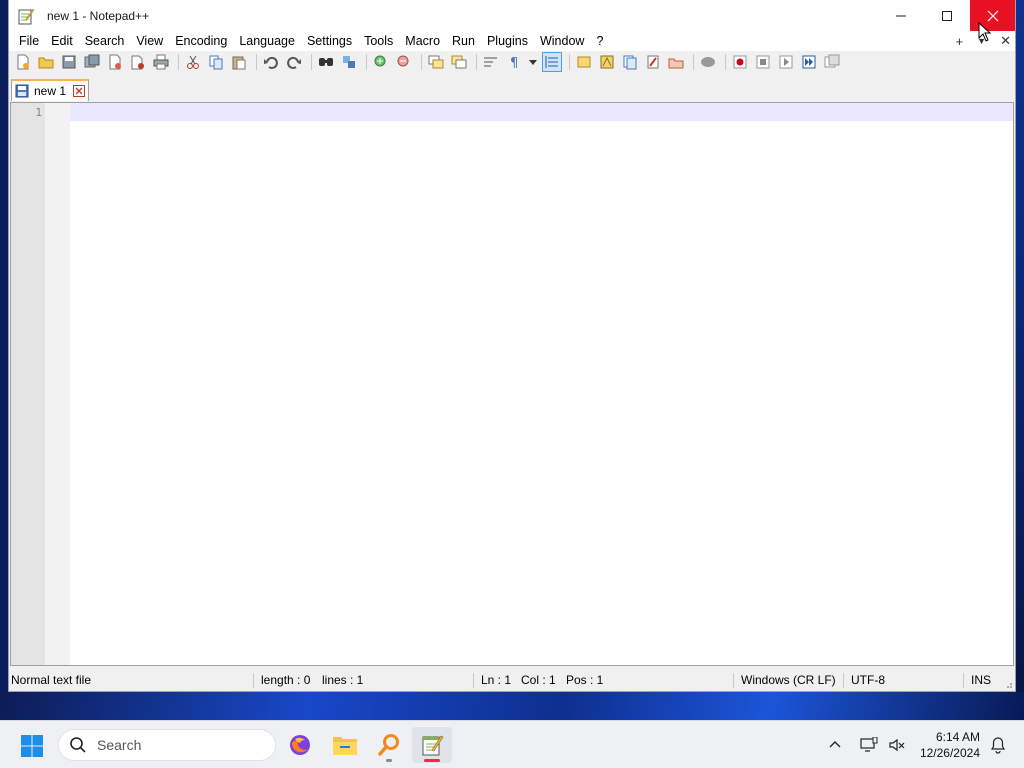  What do you see at coordinates (149, 41) in the screenshot?
I see `menu-view: View` at bounding box center [149, 41].